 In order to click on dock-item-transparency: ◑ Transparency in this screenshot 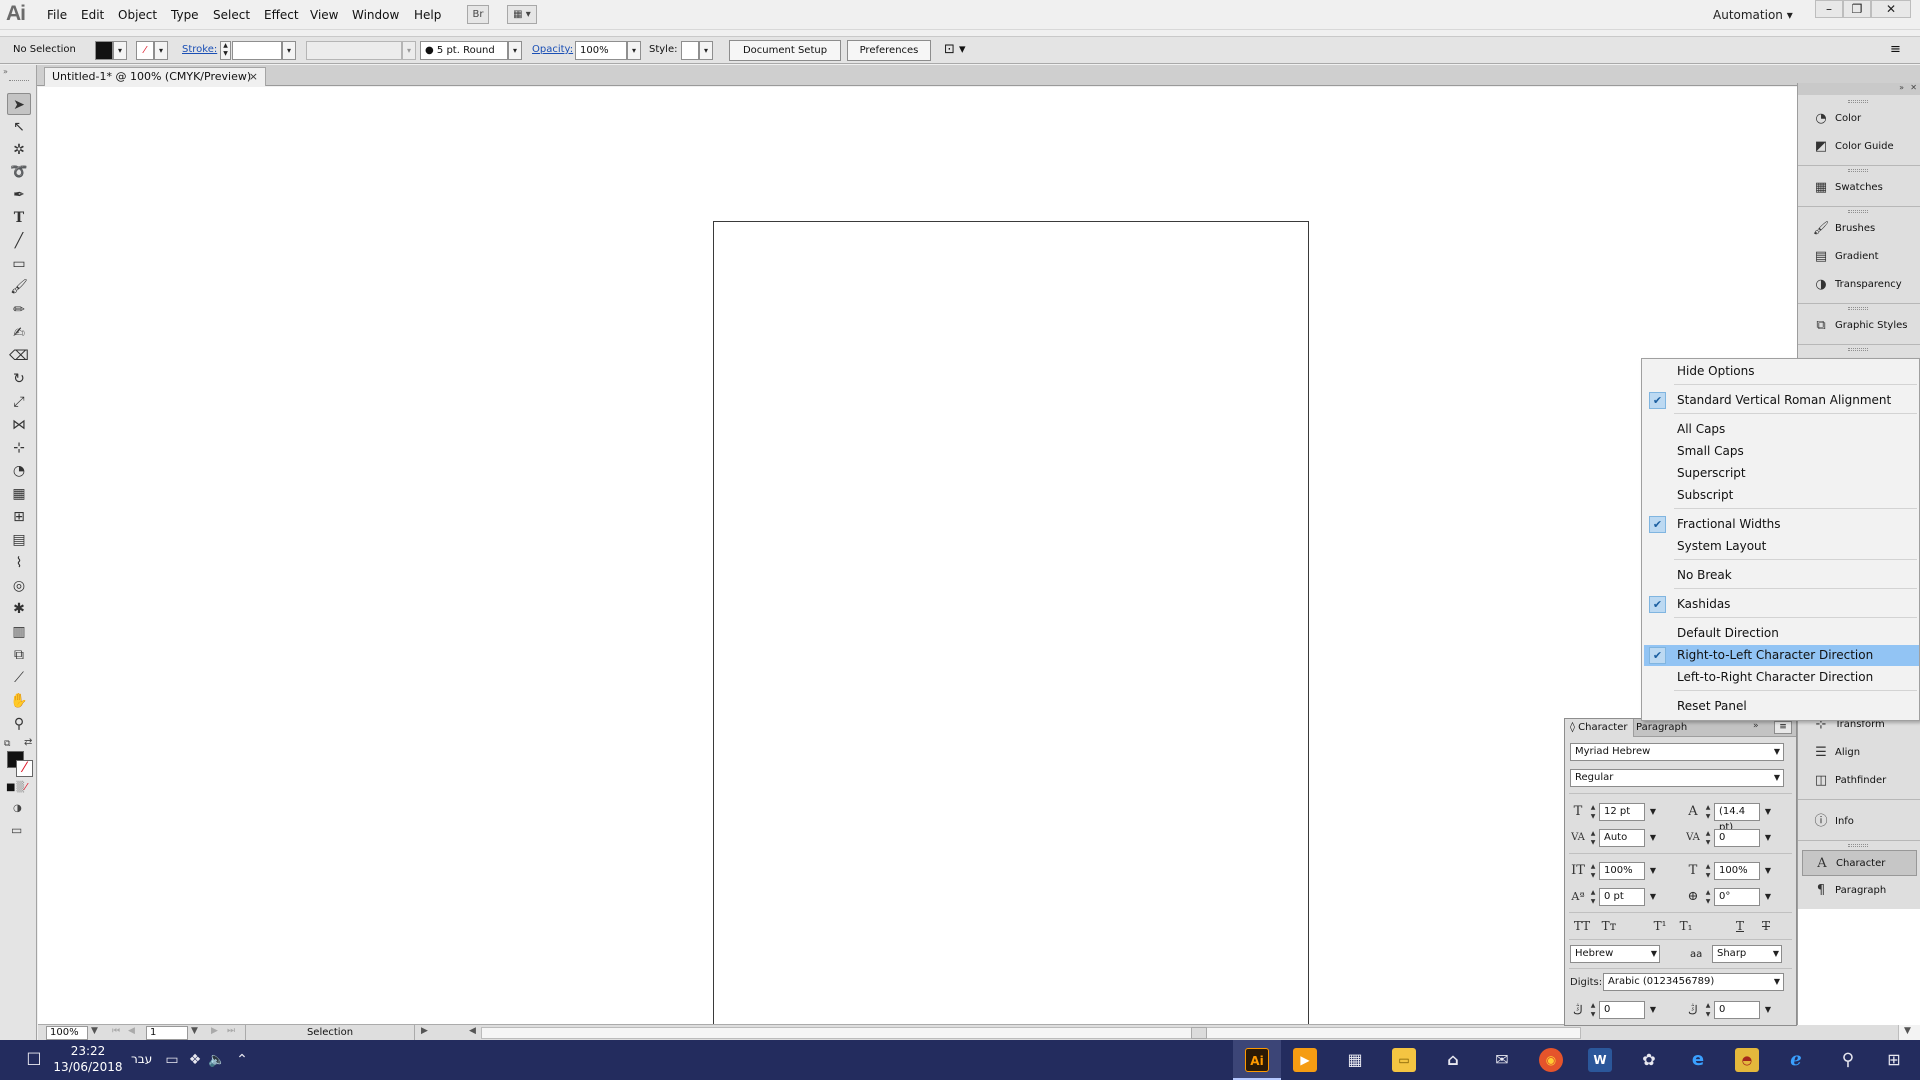, I will do `click(1859, 285)`.